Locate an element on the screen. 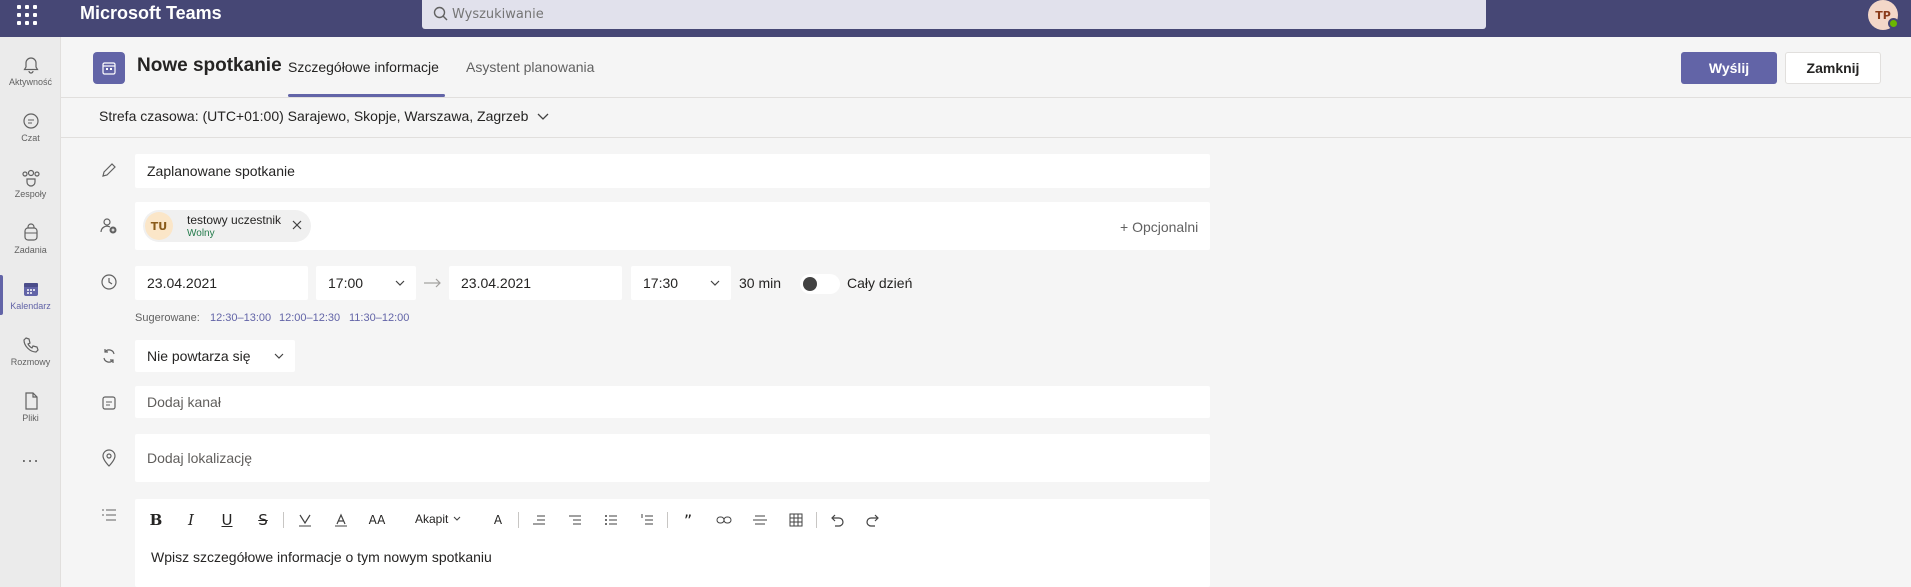  redo-icon is located at coordinates (873, 520).